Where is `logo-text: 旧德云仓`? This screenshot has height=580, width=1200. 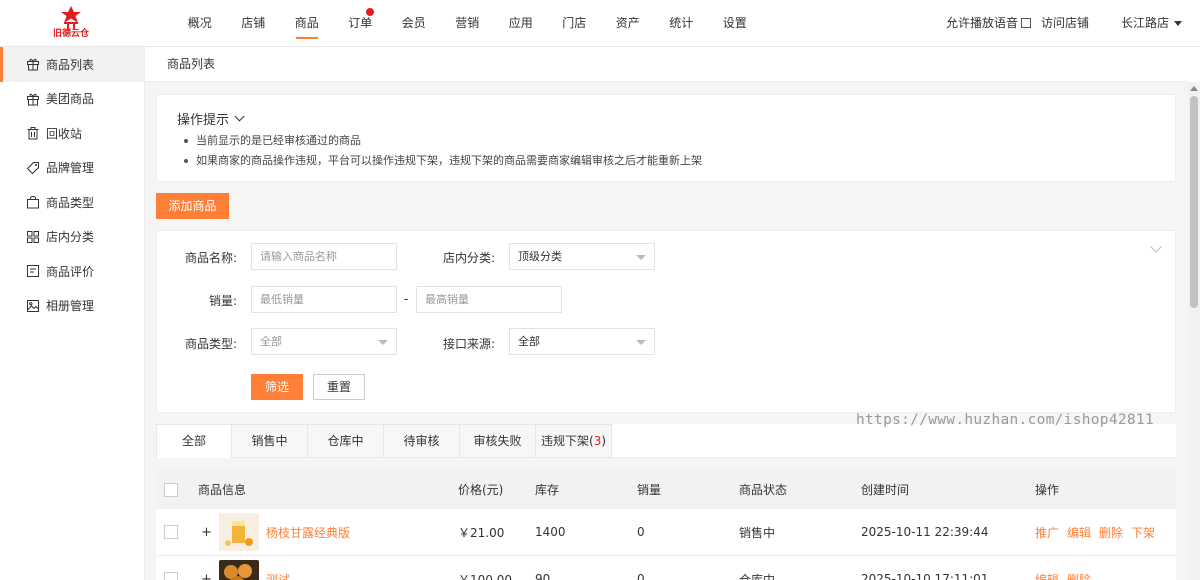 logo-text: 旧德云仓 is located at coordinates (70, 34).